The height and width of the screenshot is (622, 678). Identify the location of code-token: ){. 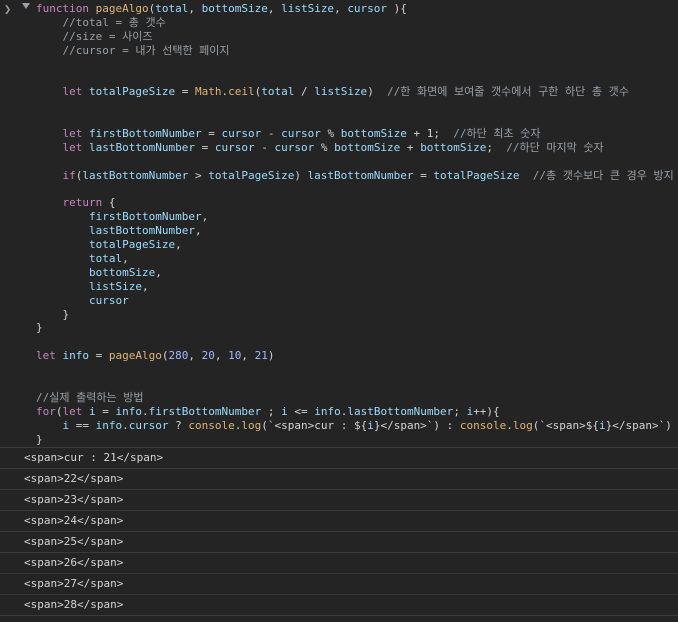
(397, 8).